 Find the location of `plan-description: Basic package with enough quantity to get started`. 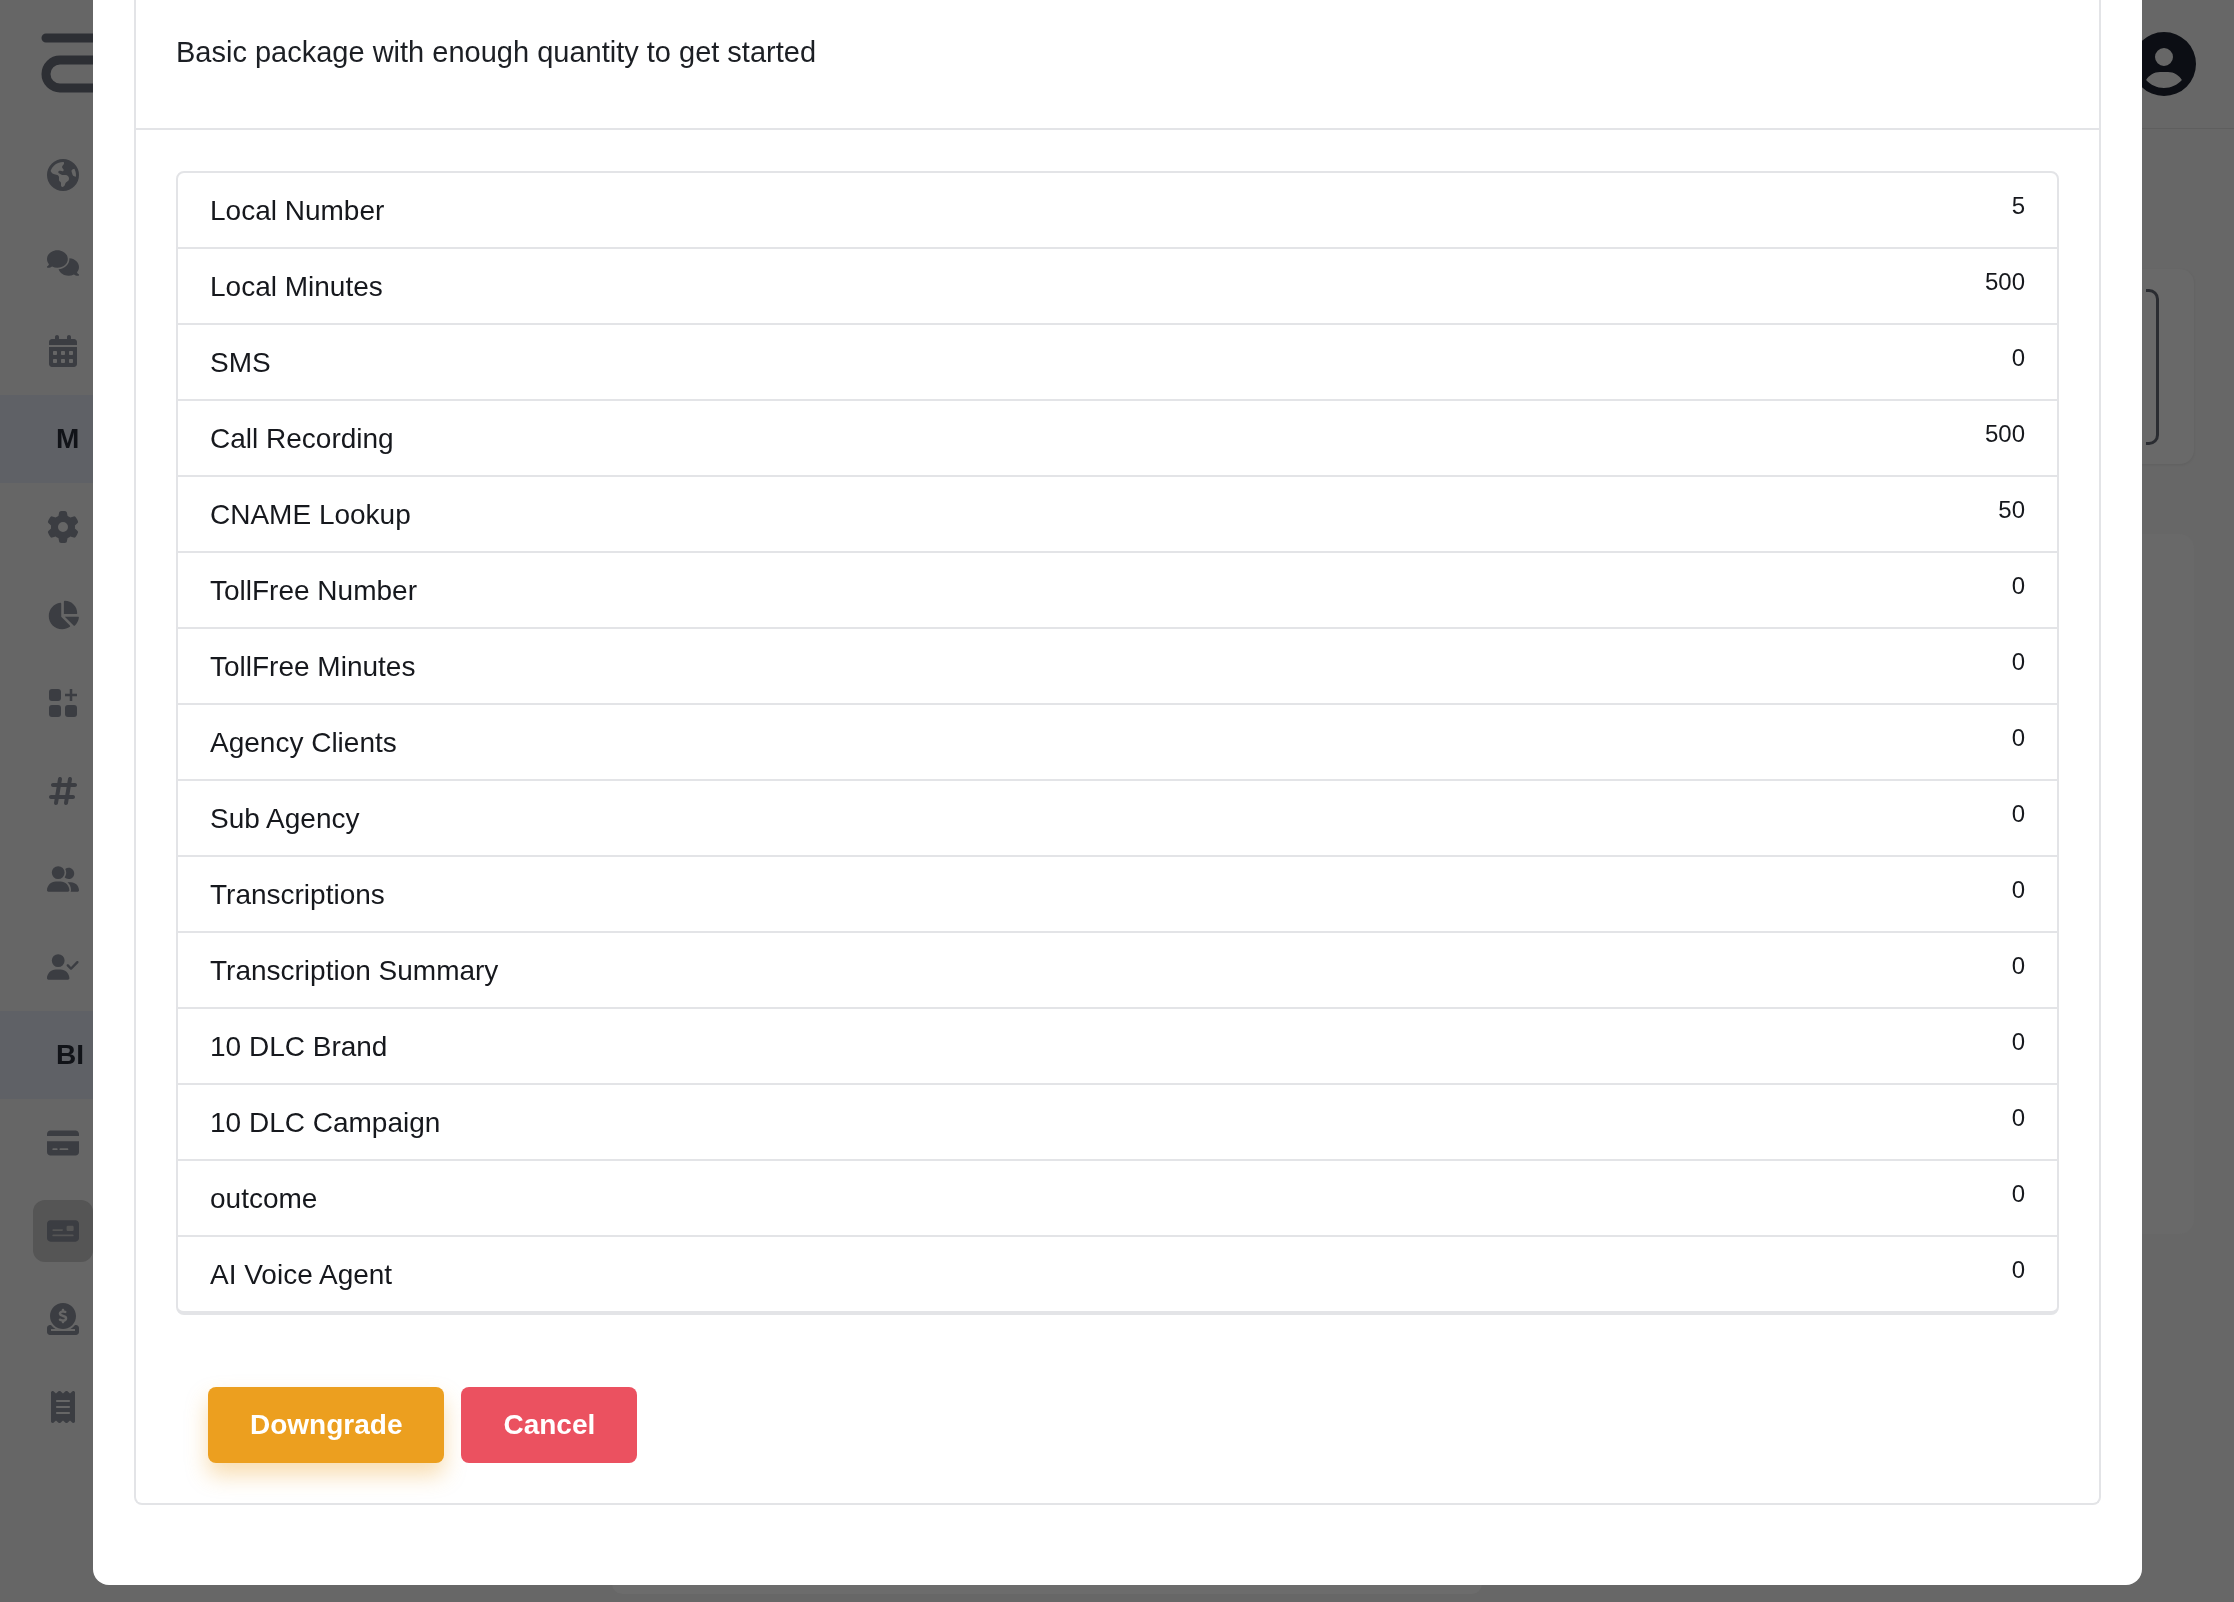

plan-description: Basic package with enough quantity to get started is located at coordinates (497, 52).